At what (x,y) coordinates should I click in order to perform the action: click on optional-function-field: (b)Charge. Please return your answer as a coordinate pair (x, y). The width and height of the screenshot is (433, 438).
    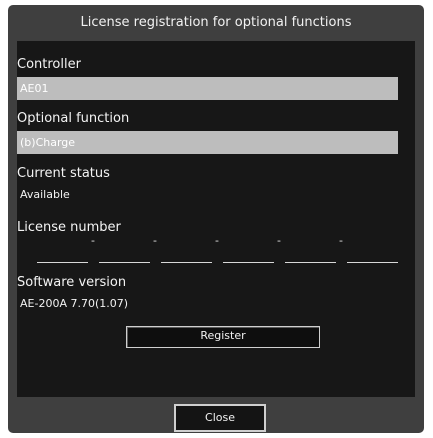
    Looking at the image, I should click on (207, 142).